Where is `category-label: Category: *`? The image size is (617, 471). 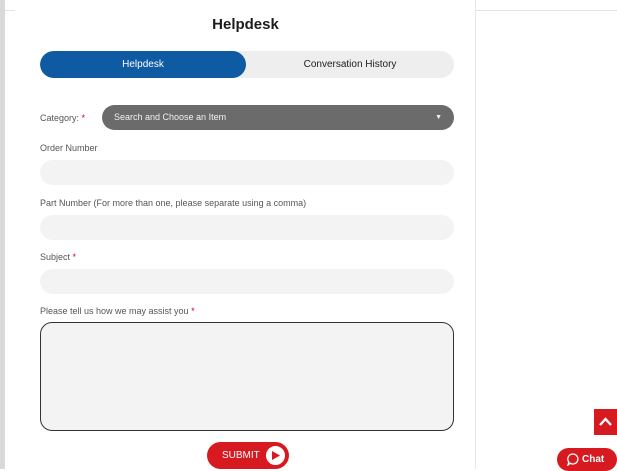
category-label: Category: * is located at coordinates (62, 118).